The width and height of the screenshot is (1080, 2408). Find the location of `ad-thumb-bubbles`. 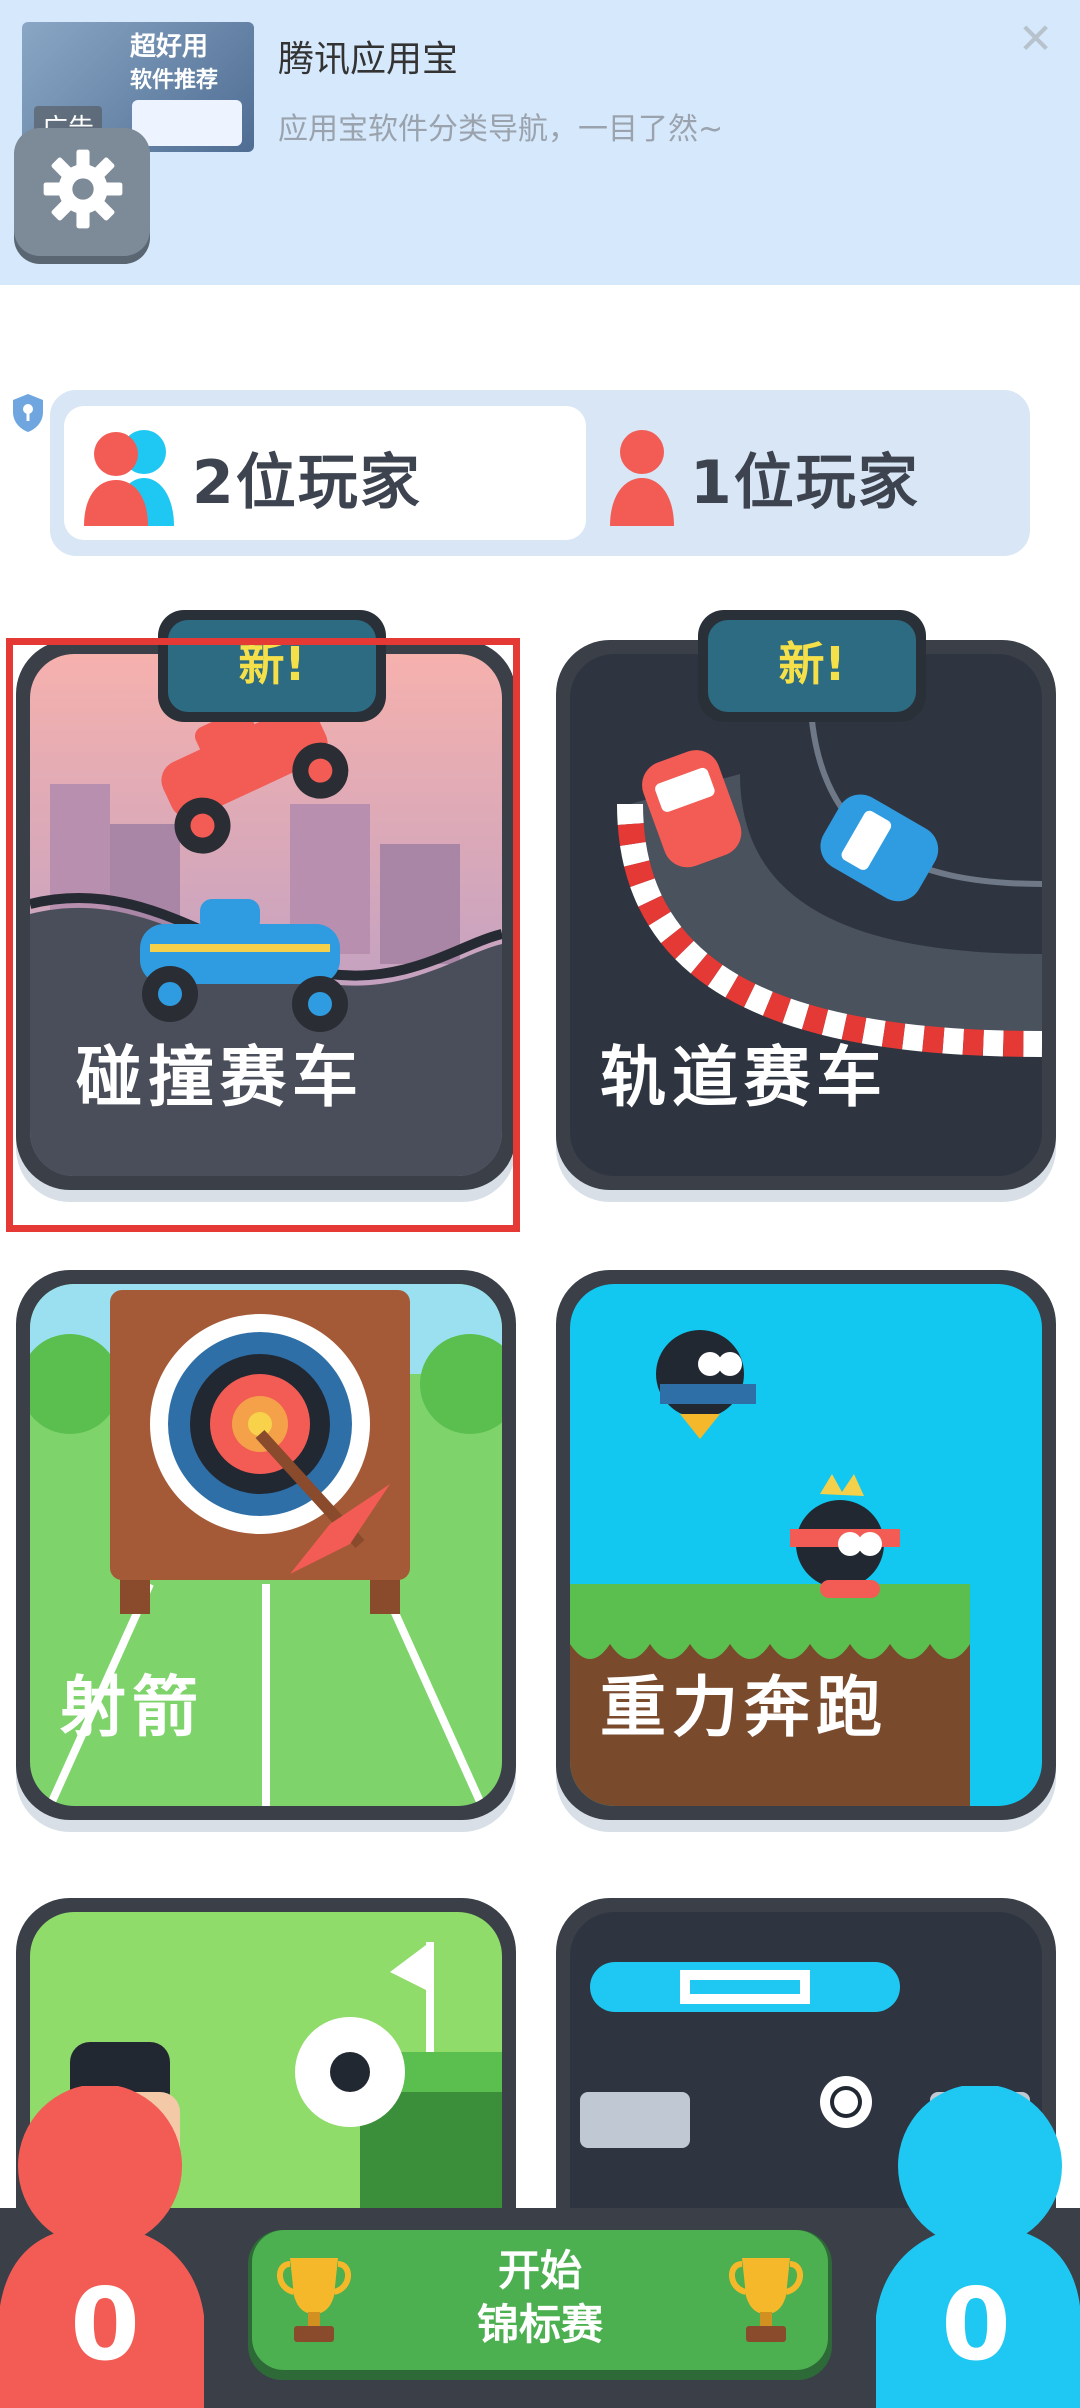

ad-thumb-bubbles is located at coordinates (187, 123).